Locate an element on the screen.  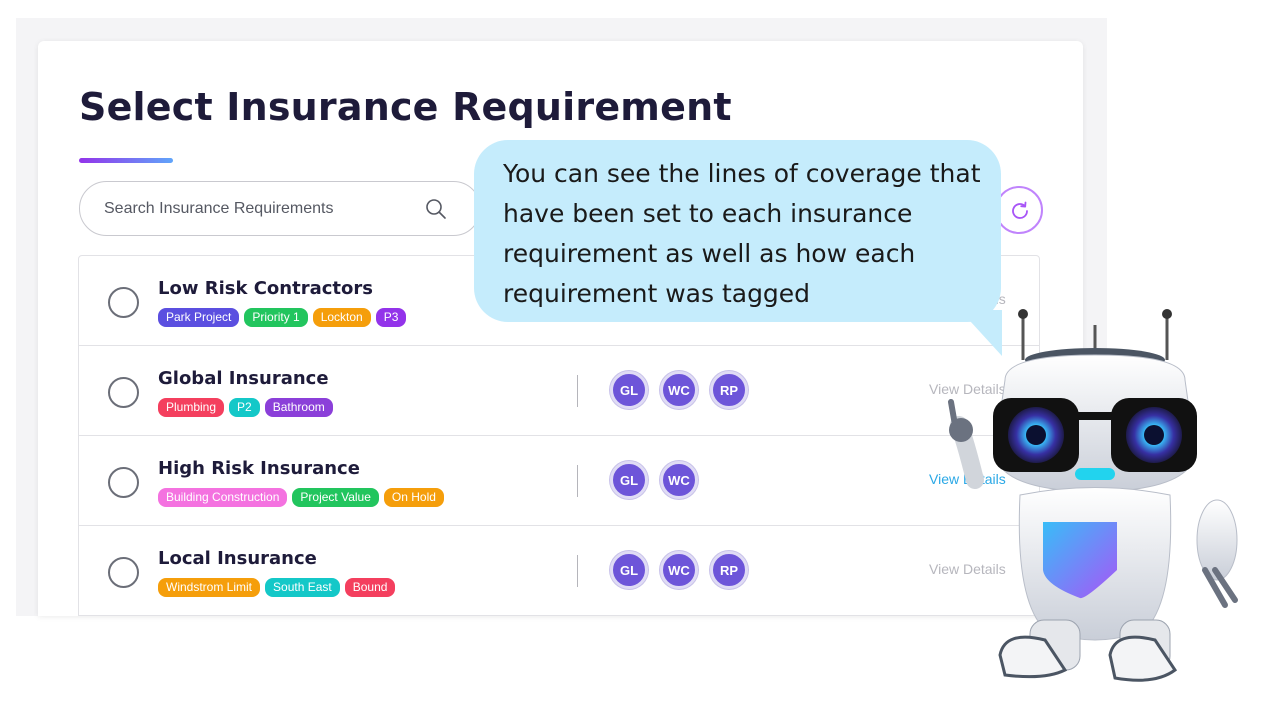
tag-list: Windstrom Limit South East Bound is located at coordinates (277, 587).